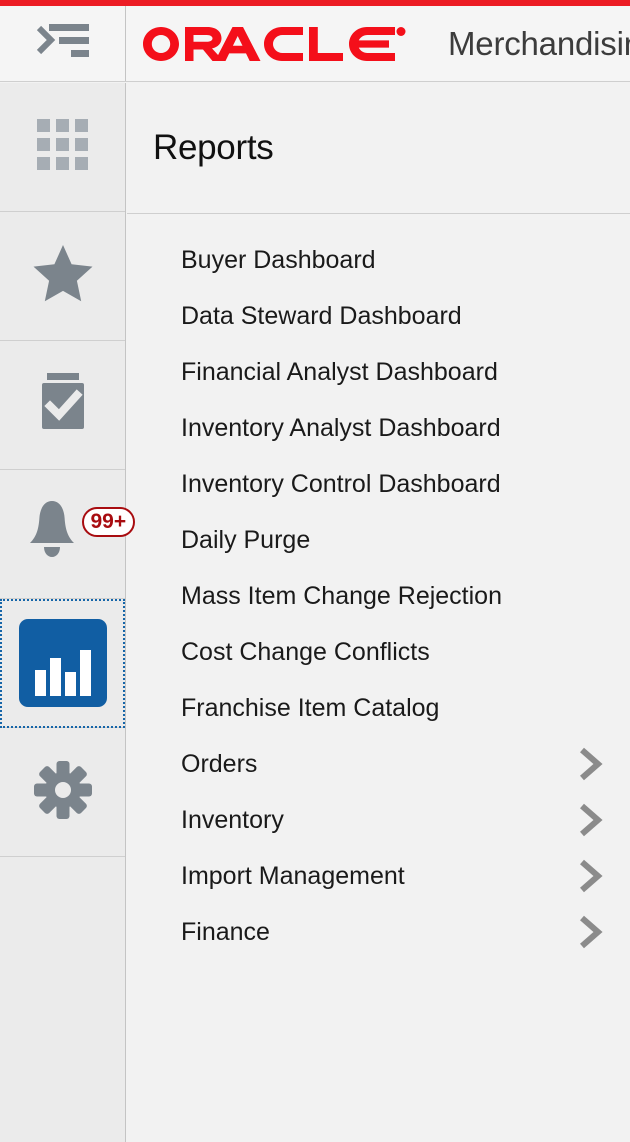  I want to click on brand-area: Merchandising, so click(378, 43).